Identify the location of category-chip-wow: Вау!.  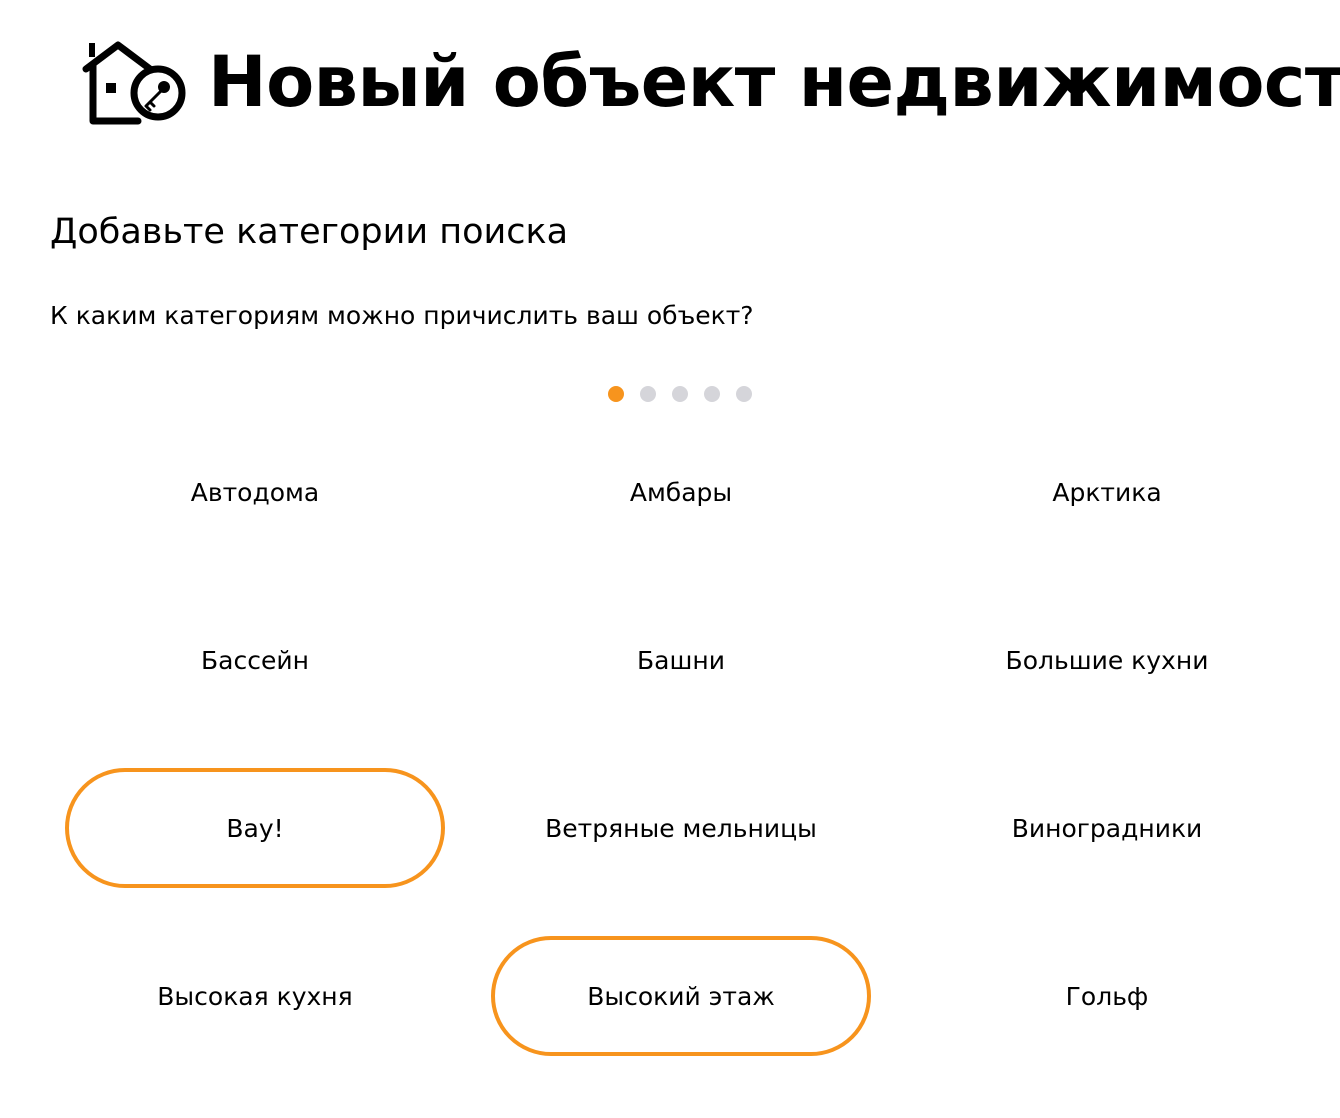
(255, 828).